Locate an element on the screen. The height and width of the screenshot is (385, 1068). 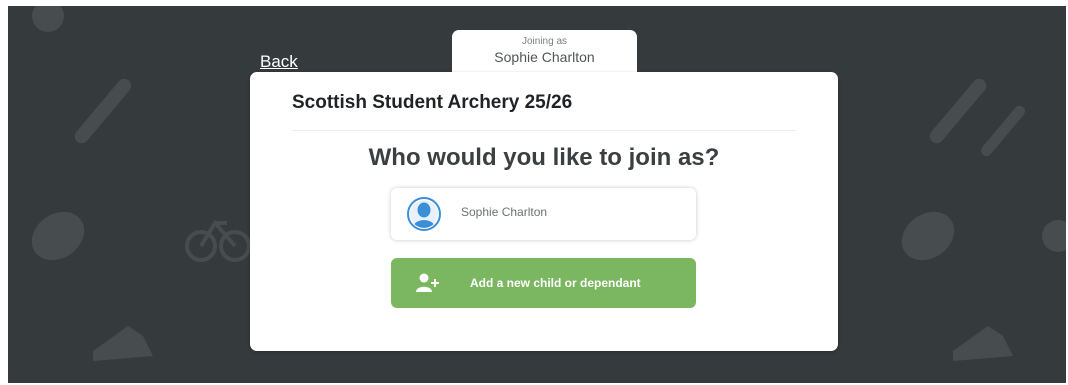
joining-as-caption: Joining as is located at coordinates (544, 41).